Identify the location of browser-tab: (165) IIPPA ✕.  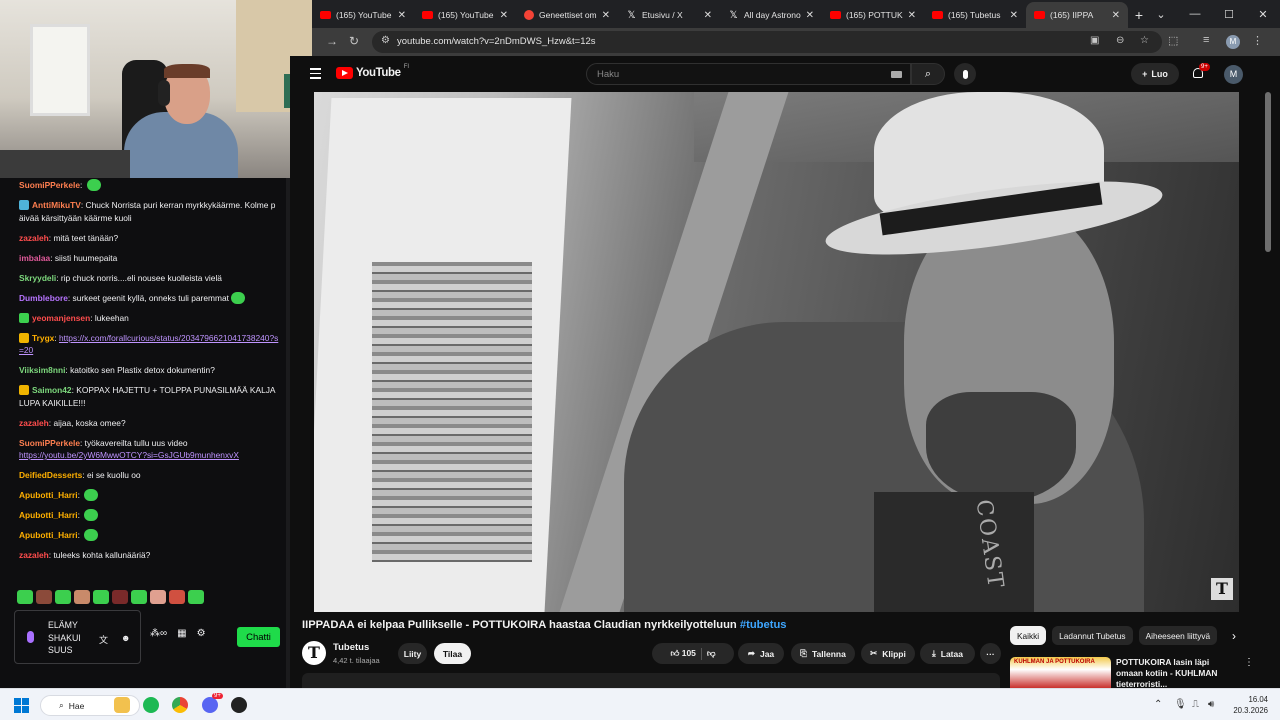
(1077, 15).